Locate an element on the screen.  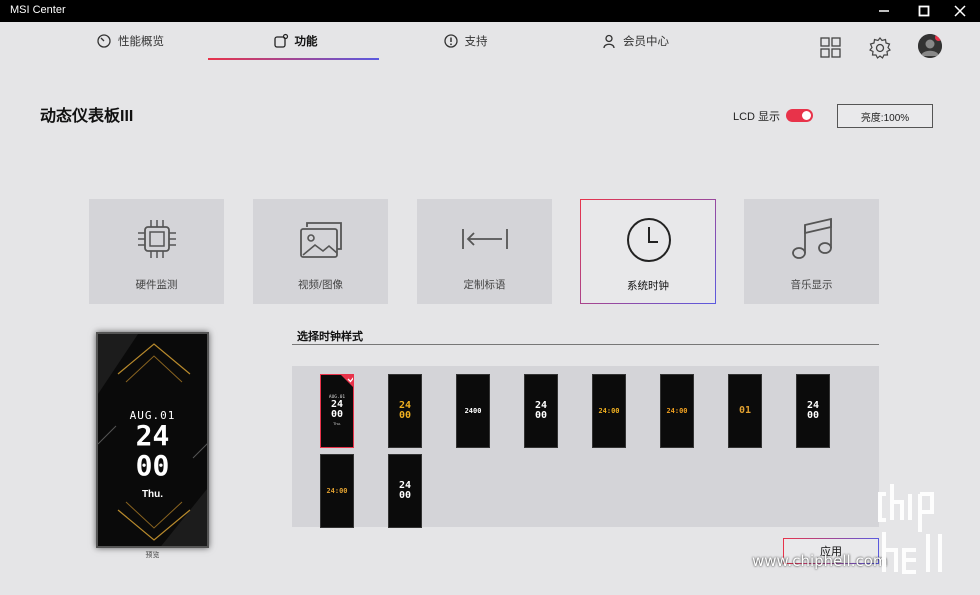
close-icon is located at coordinates (960, 11).